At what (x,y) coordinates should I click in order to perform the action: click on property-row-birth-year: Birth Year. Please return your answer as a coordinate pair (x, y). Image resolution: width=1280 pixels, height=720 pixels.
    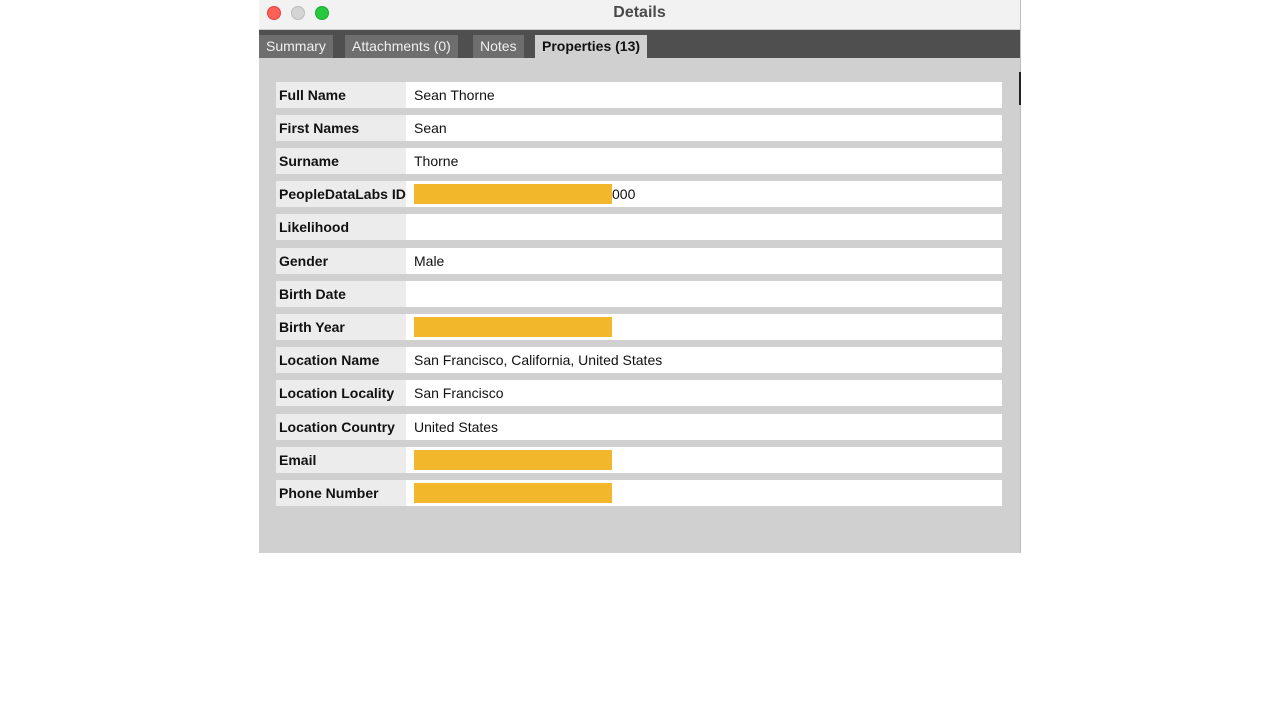
    Looking at the image, I should click on (639, 327).